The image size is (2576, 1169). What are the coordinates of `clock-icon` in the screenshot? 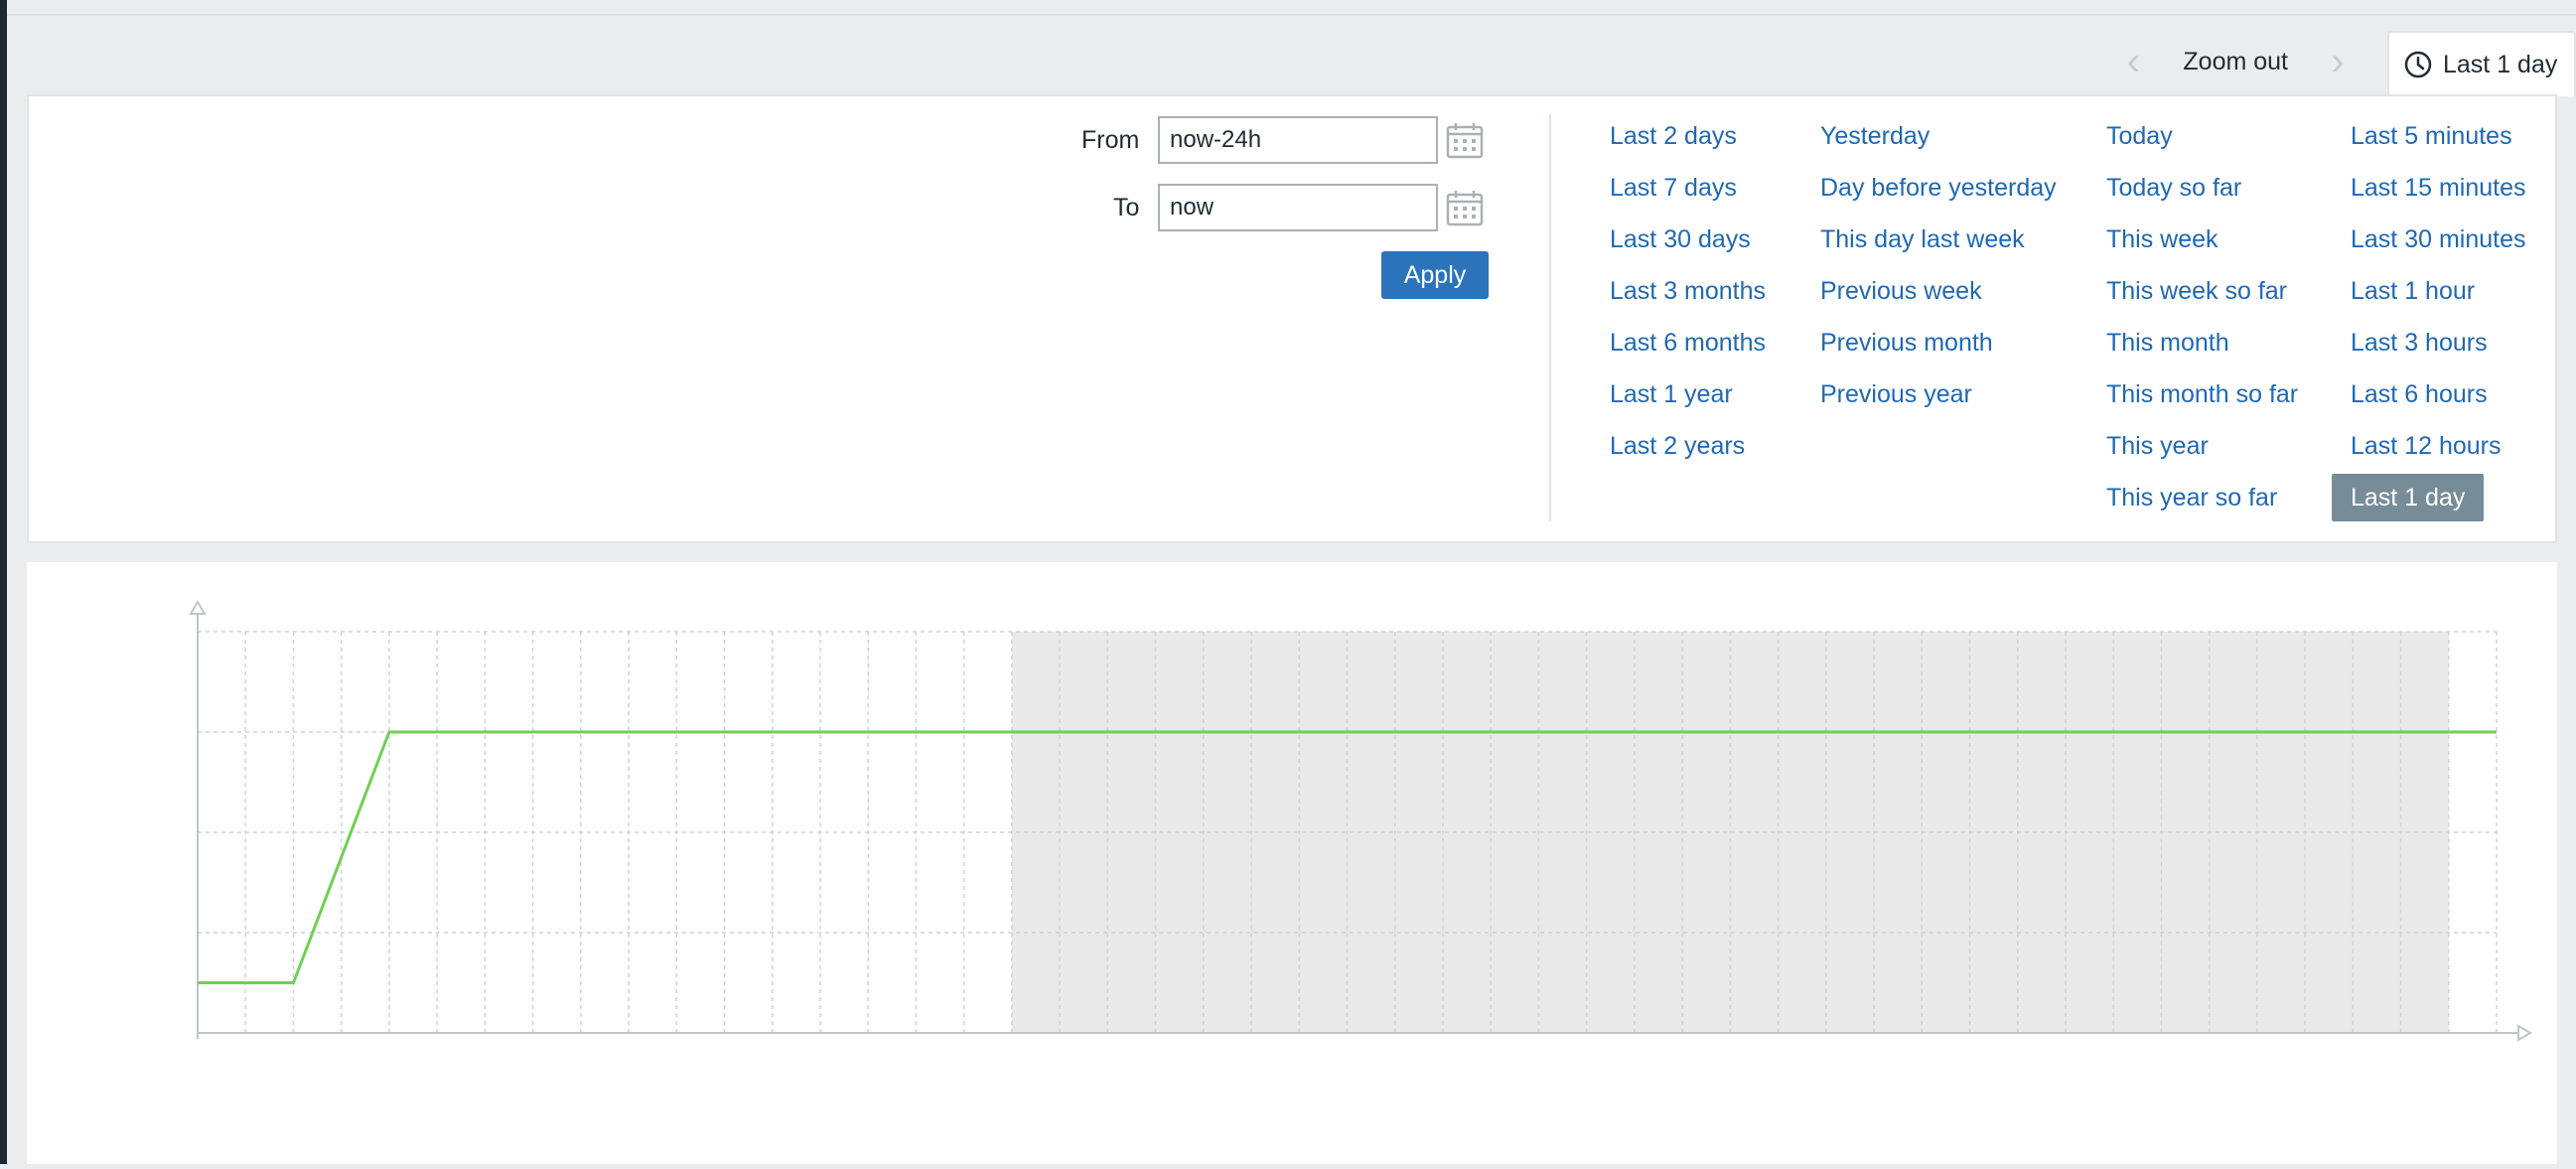 It's located at (2418, 64).